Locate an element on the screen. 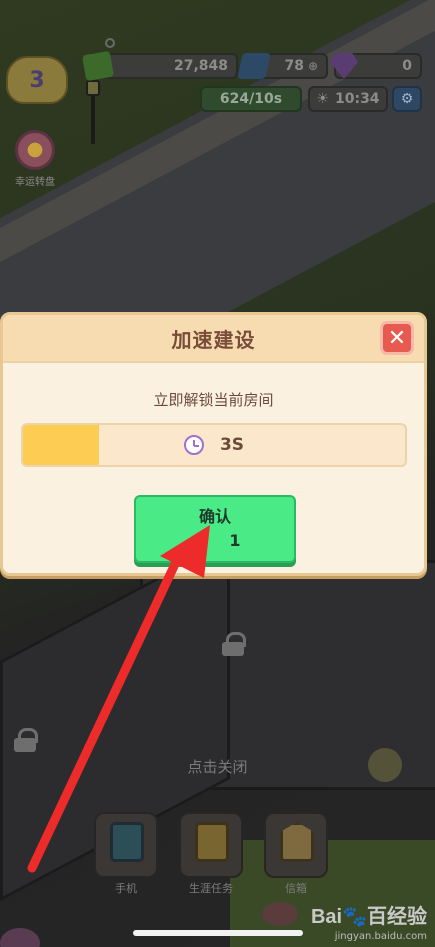 The width and height of the screenshot is (435, 947). gear-icon: ⚙ is located at coordinates (407, 99).